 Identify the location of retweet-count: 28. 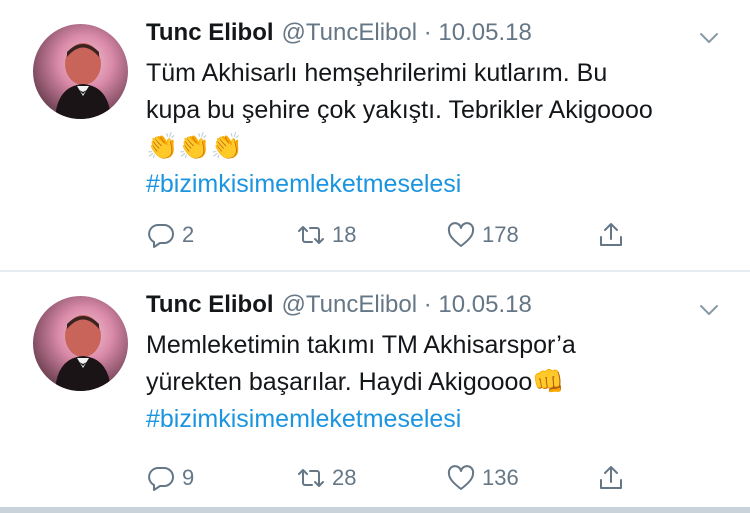
(344, 477).